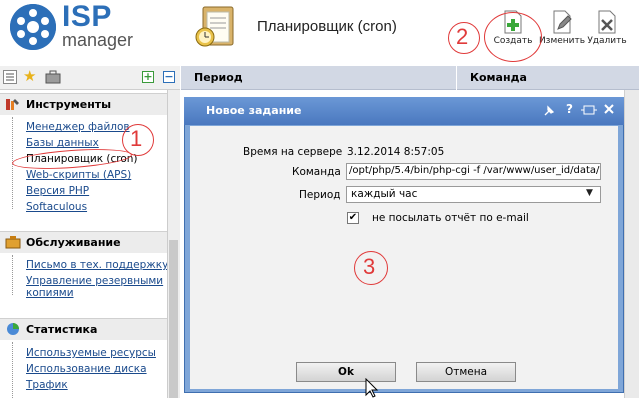 This screenshot has width=639, height=401. I want to click on sidebar-item-softaculous: Softaculous, so click(56, 207).